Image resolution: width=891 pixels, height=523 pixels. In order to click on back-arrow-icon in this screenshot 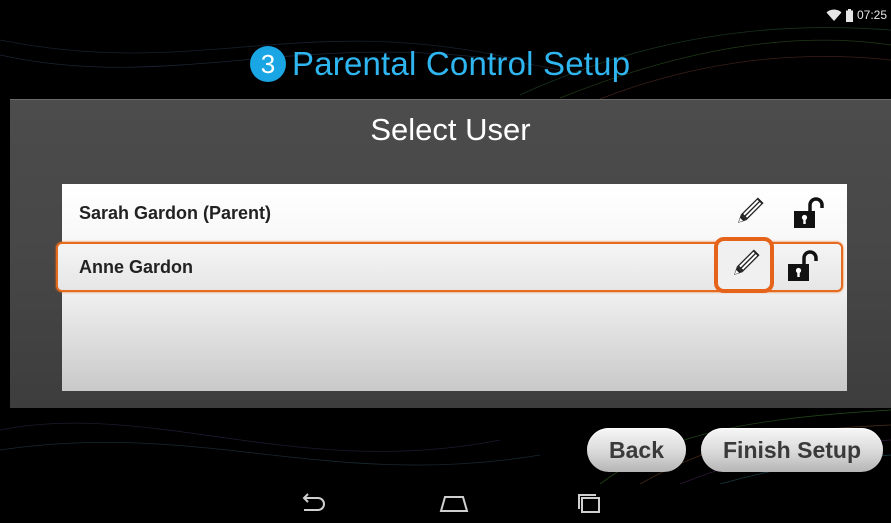, I will do `click(313, 503)`.